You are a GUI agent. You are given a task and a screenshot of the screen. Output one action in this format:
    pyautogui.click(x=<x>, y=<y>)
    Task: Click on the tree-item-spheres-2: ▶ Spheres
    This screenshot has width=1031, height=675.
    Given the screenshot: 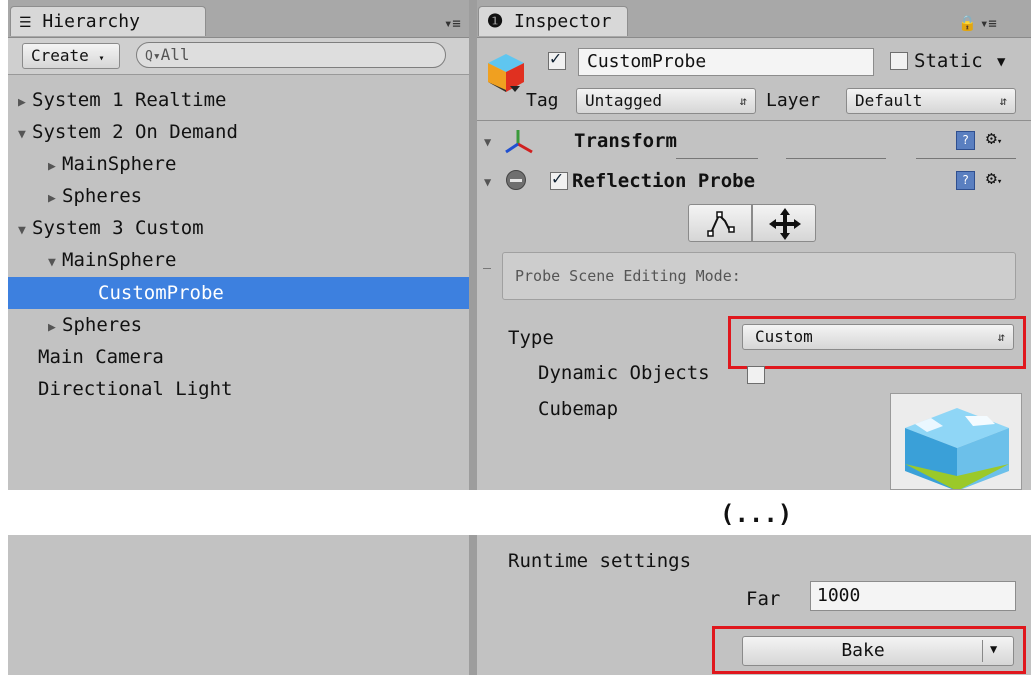 What is the action you would take?
    pyautogui.click(x=95, y=196)
    